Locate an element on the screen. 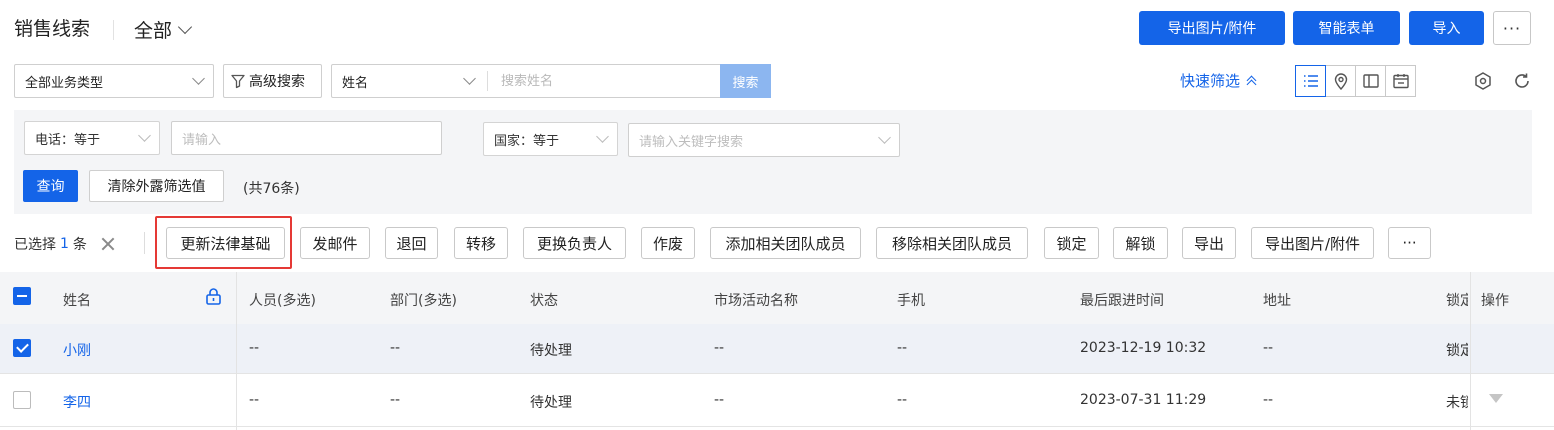 This screenshot has height=430, width=1554. action-divider is located at coordinates (144, 243).